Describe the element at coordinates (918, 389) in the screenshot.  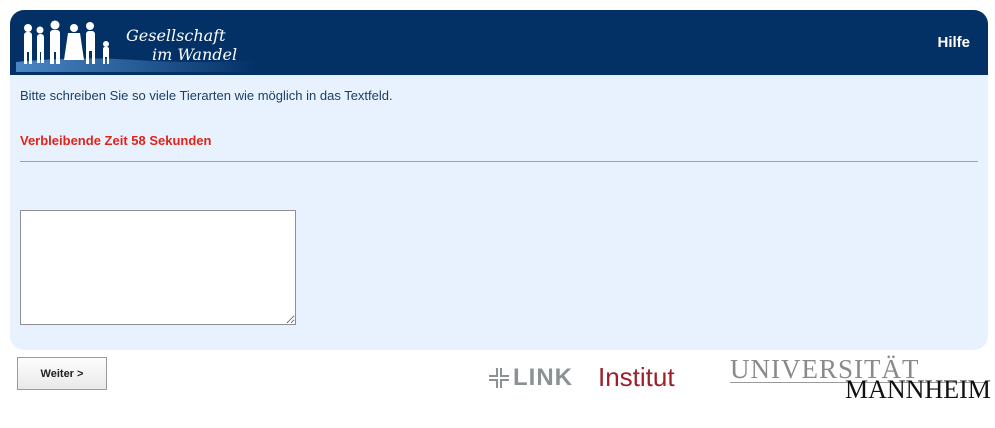
I see `uni-logo-bottom: MANNHEIM` at that location.